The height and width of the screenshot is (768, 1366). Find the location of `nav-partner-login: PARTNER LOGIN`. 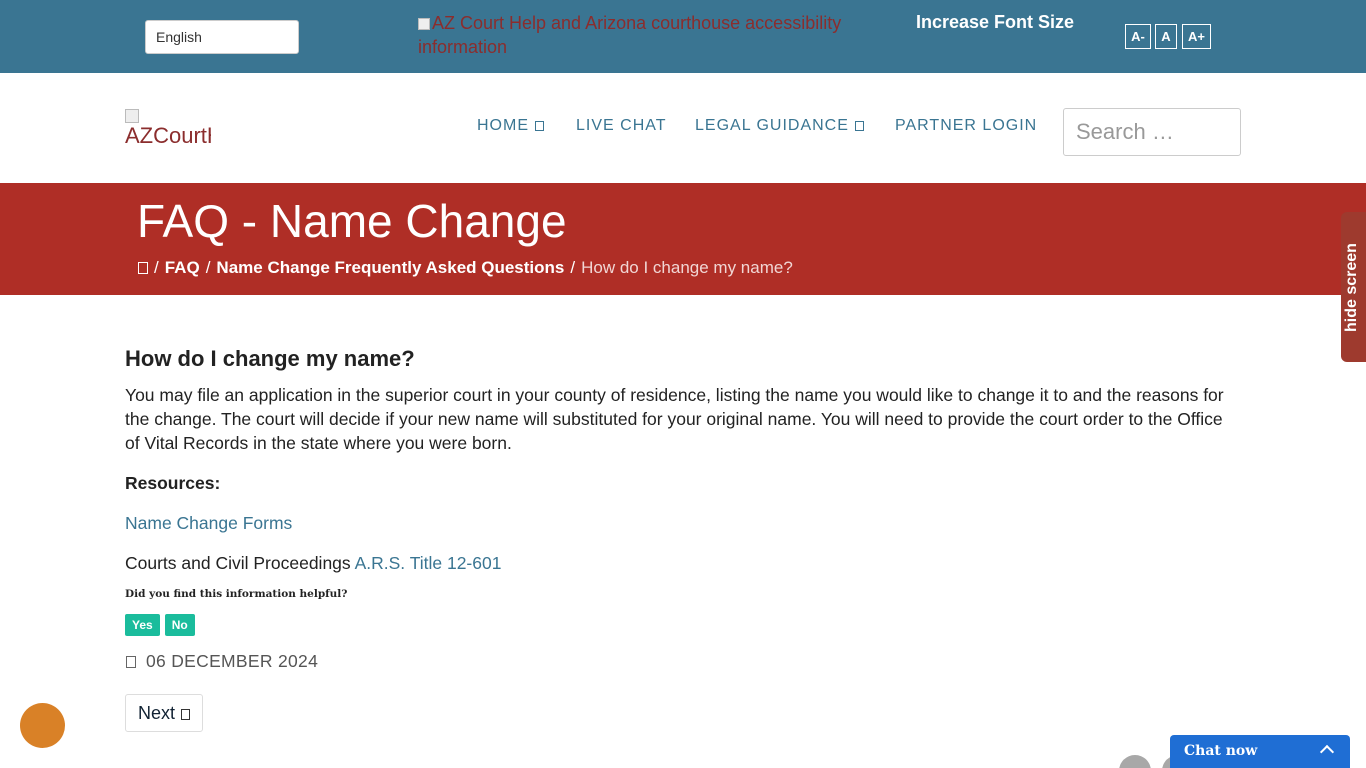

nav-partner-login: PARTNER LOGIN is located at coordinates (966, 126).